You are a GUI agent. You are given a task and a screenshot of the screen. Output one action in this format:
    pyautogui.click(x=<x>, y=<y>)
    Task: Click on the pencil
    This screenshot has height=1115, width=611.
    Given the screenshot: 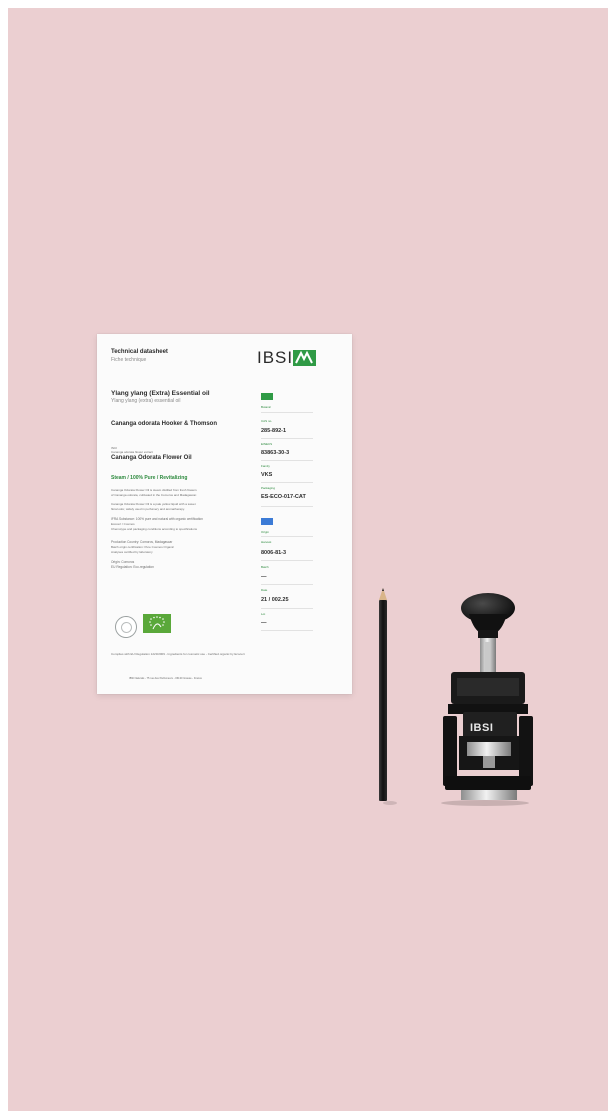 What is the action you would take?
    pyautogui.click(x=388, y=696)
    